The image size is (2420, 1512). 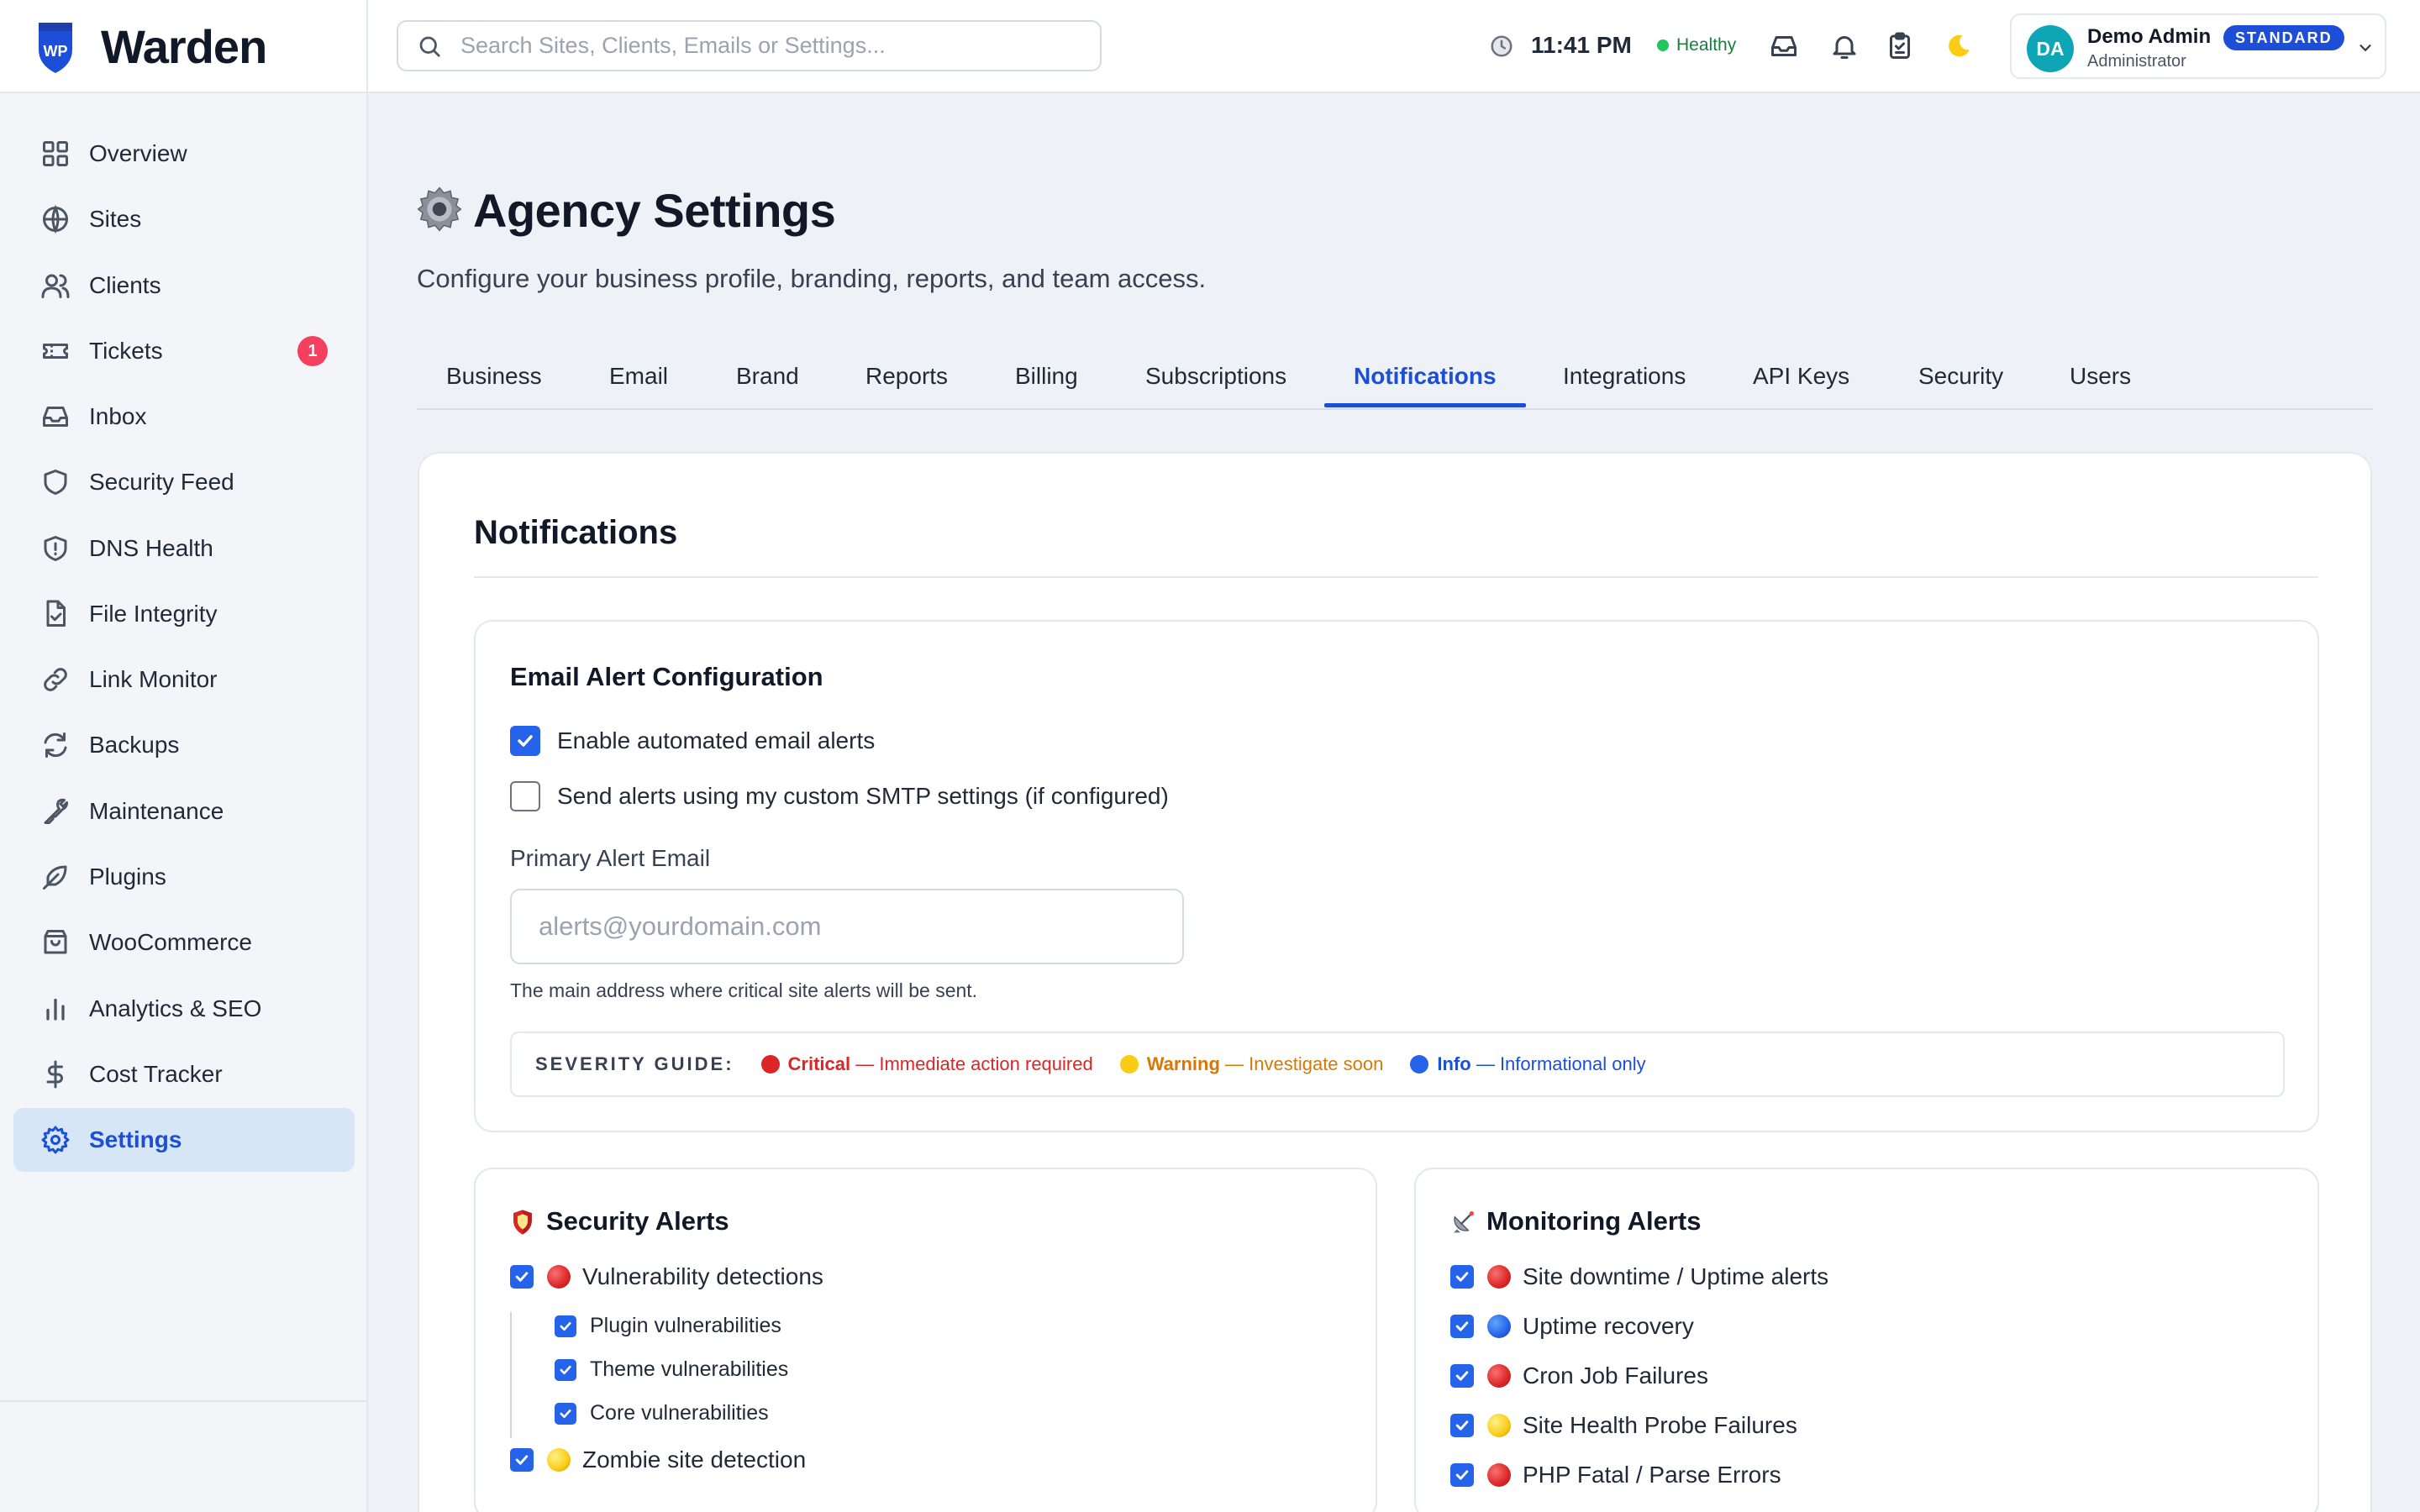 What do you see at coordinates (118, 416) in the screenshot?
I see `sidebar-item-label: Inbox` at bounding box center [118, 416].